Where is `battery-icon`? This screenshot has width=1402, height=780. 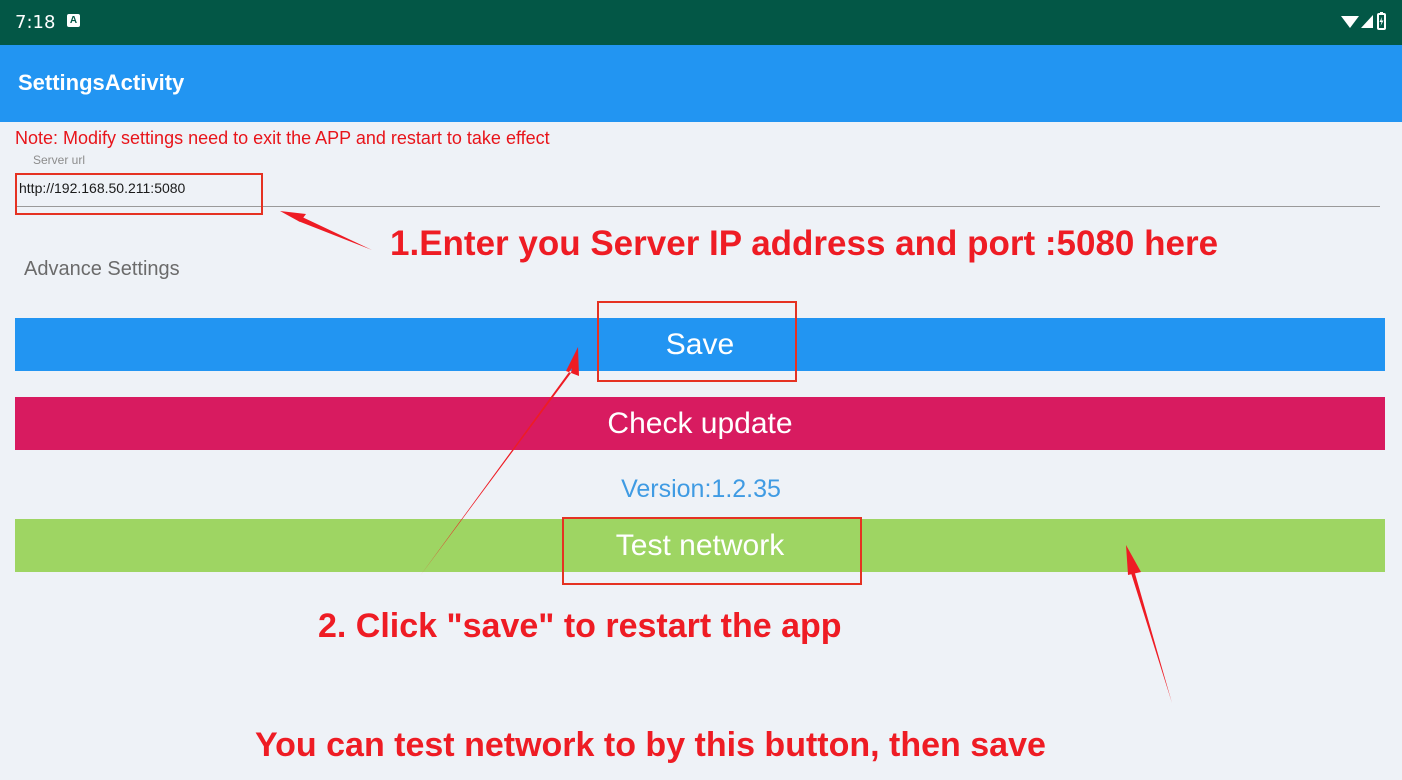
battery-icon is located at coordinates (1381, 21).